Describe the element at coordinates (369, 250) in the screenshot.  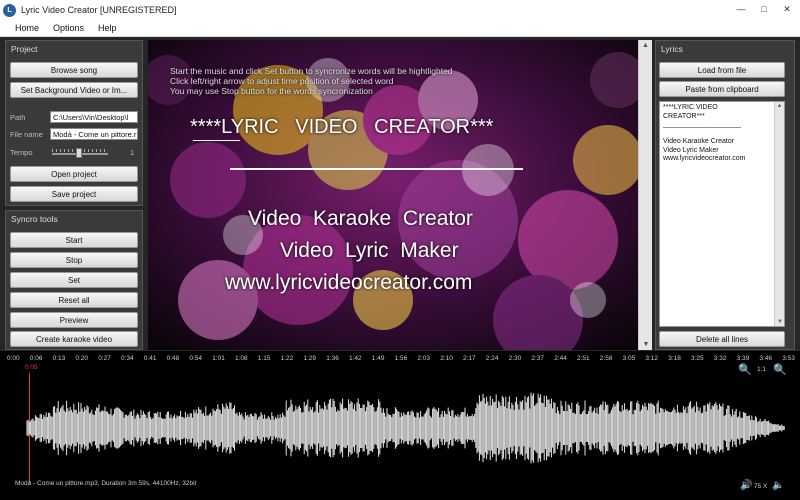
I see `lyric-line-2: Video Lyric Maker` at that location.